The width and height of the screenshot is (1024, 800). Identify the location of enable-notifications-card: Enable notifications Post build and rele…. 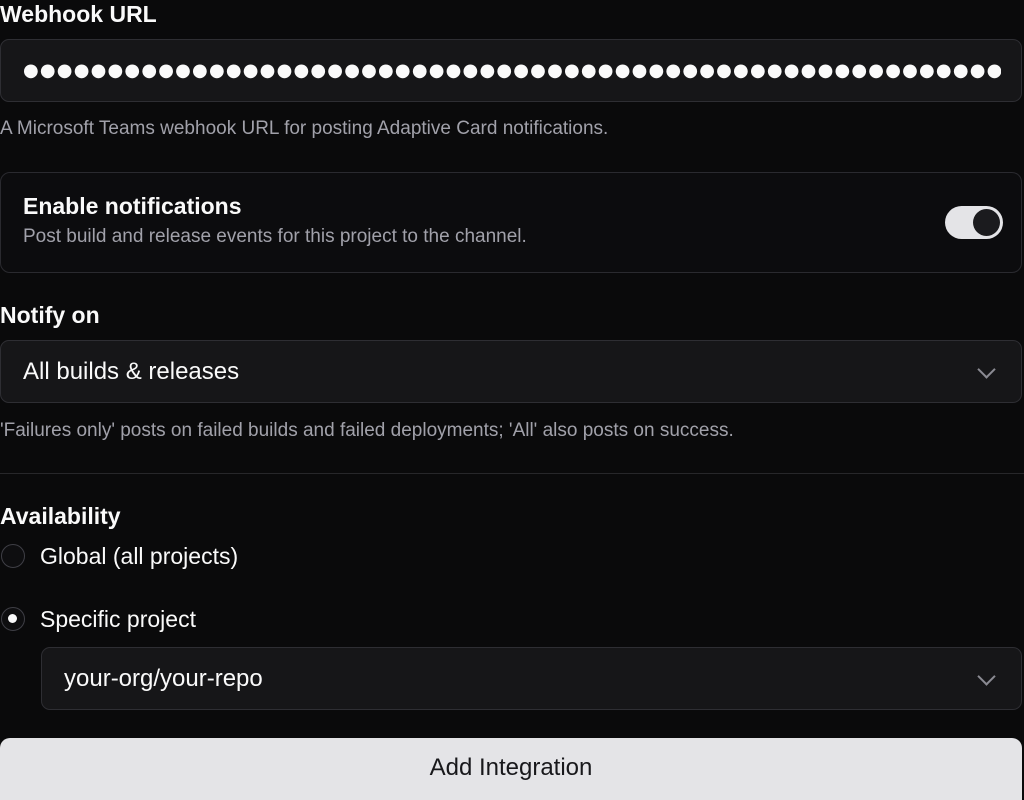
(511, 222).